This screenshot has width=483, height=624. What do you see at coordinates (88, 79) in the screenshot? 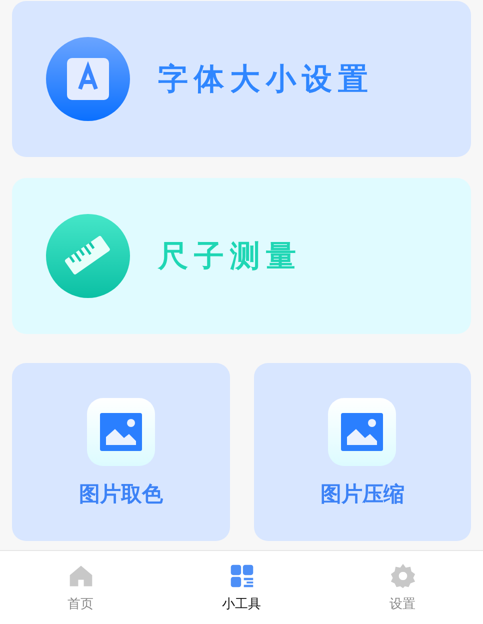
I see `letter-a-icon` at bounding box center [88, 79].